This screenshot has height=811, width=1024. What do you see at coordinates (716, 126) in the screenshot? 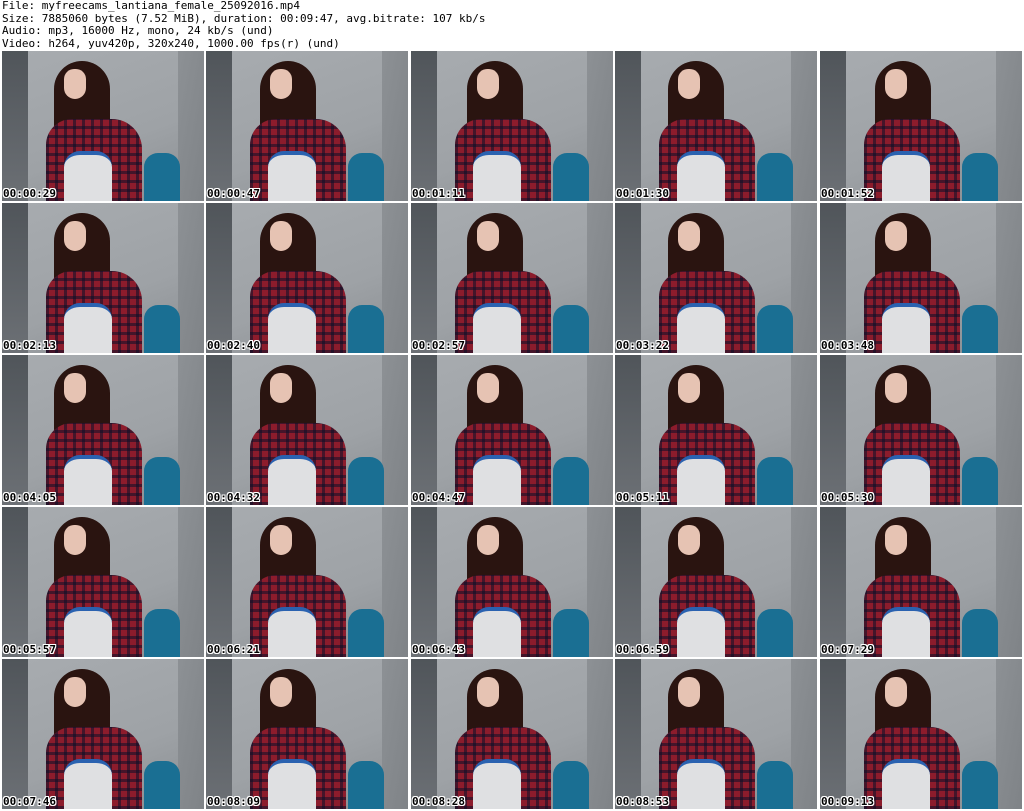
I see `video-thumbnail: 00:01:30` at bounding box center [716, 126].